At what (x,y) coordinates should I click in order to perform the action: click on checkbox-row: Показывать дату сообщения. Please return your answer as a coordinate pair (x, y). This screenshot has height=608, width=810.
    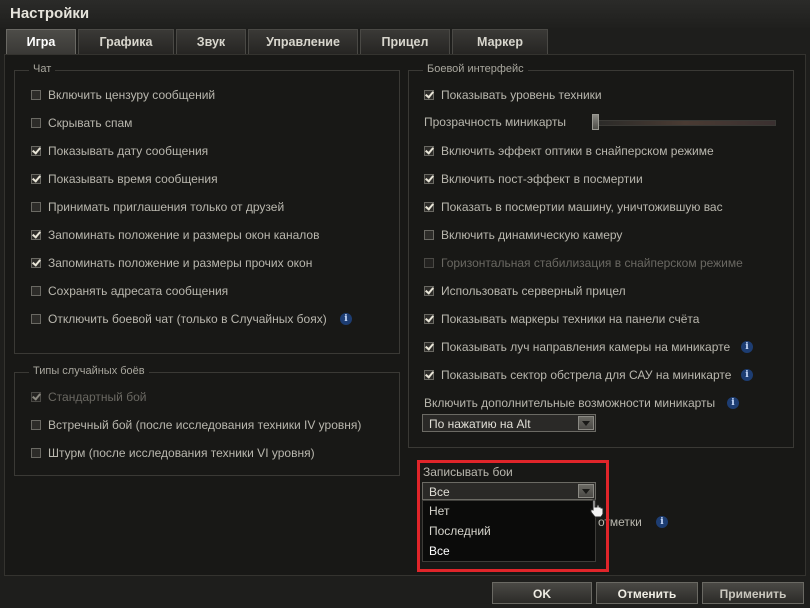
    Looking at the image, I should click on (119, 151).